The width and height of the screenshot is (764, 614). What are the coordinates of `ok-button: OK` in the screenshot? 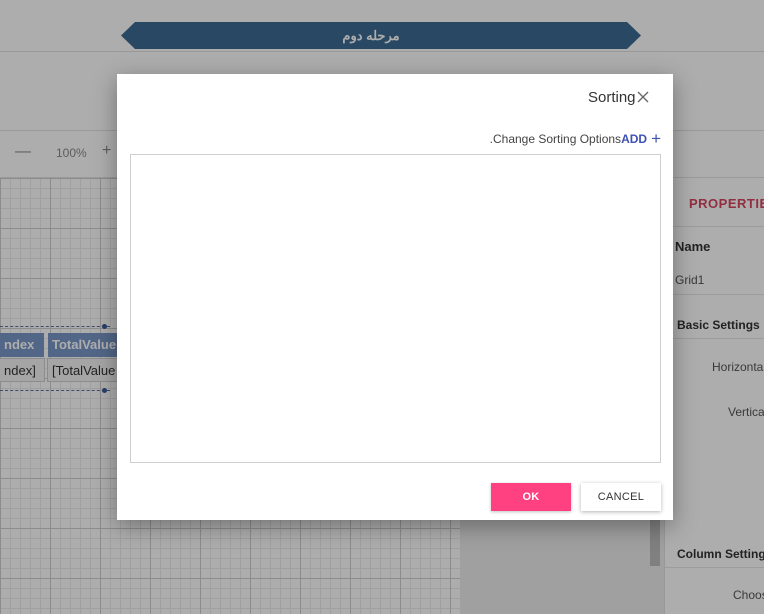 It's located at (531, 497).